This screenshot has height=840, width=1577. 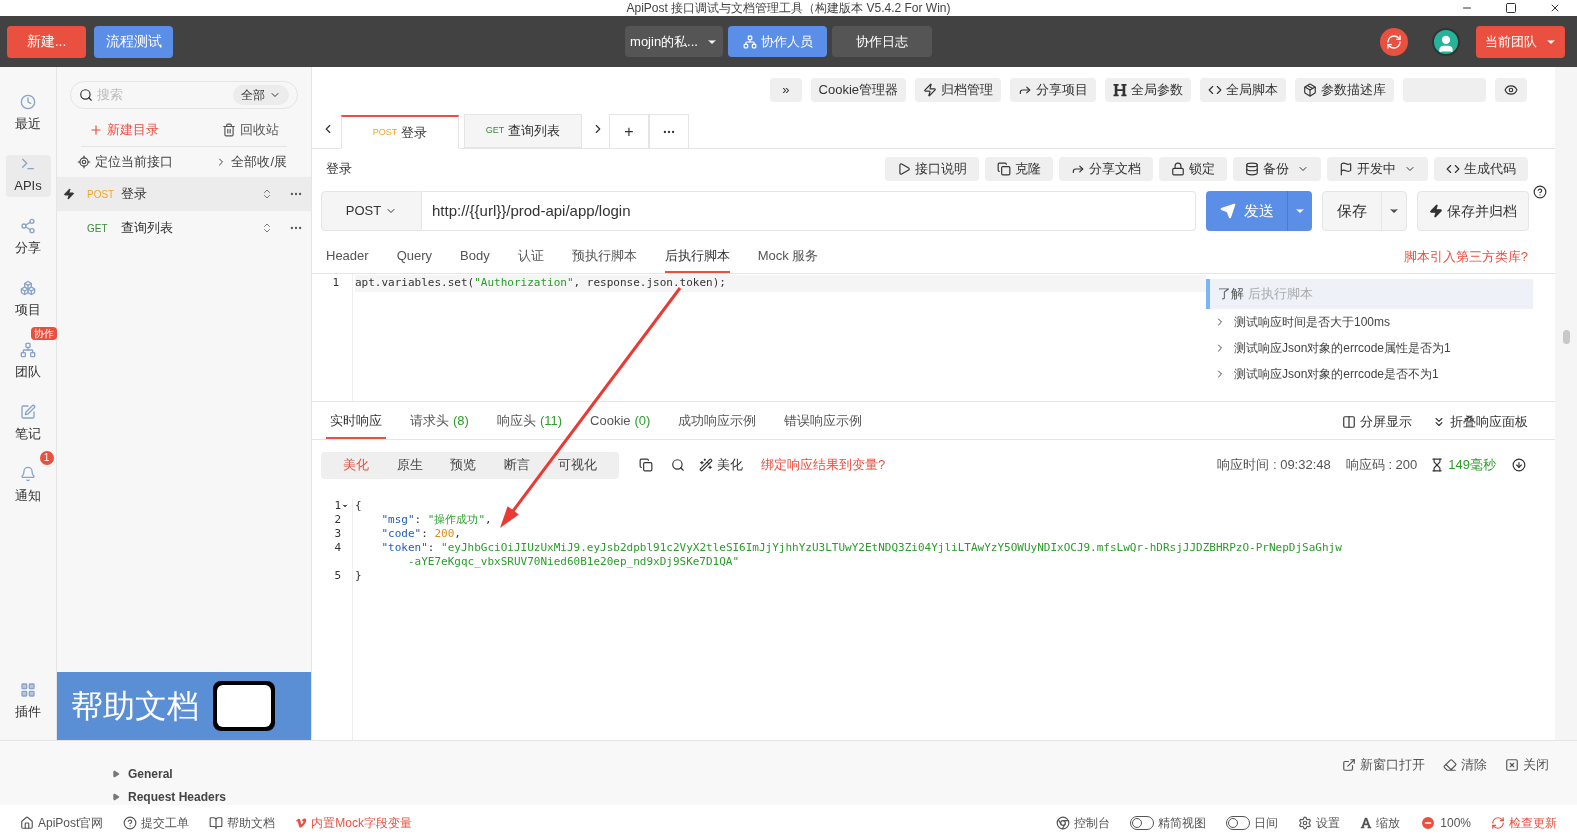 I want to click on bind-variable-link: 绑定响应结果到变量?, so click(x=823, y=465).